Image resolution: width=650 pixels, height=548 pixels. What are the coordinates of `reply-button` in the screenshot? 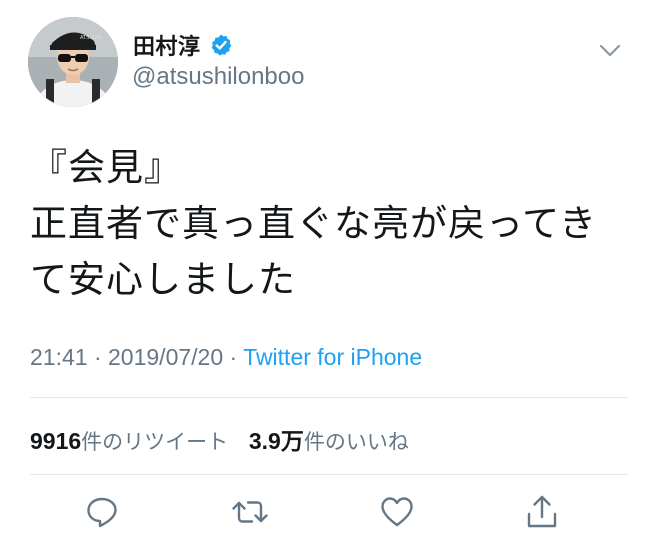 It's located at (102, 512).